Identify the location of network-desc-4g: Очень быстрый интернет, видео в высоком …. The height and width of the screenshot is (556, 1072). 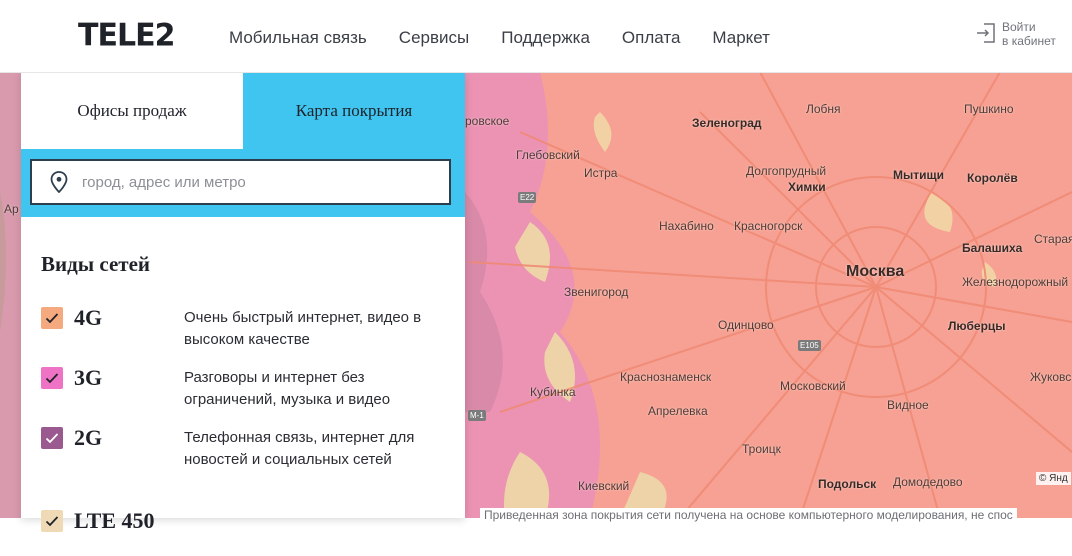
(303, 328).